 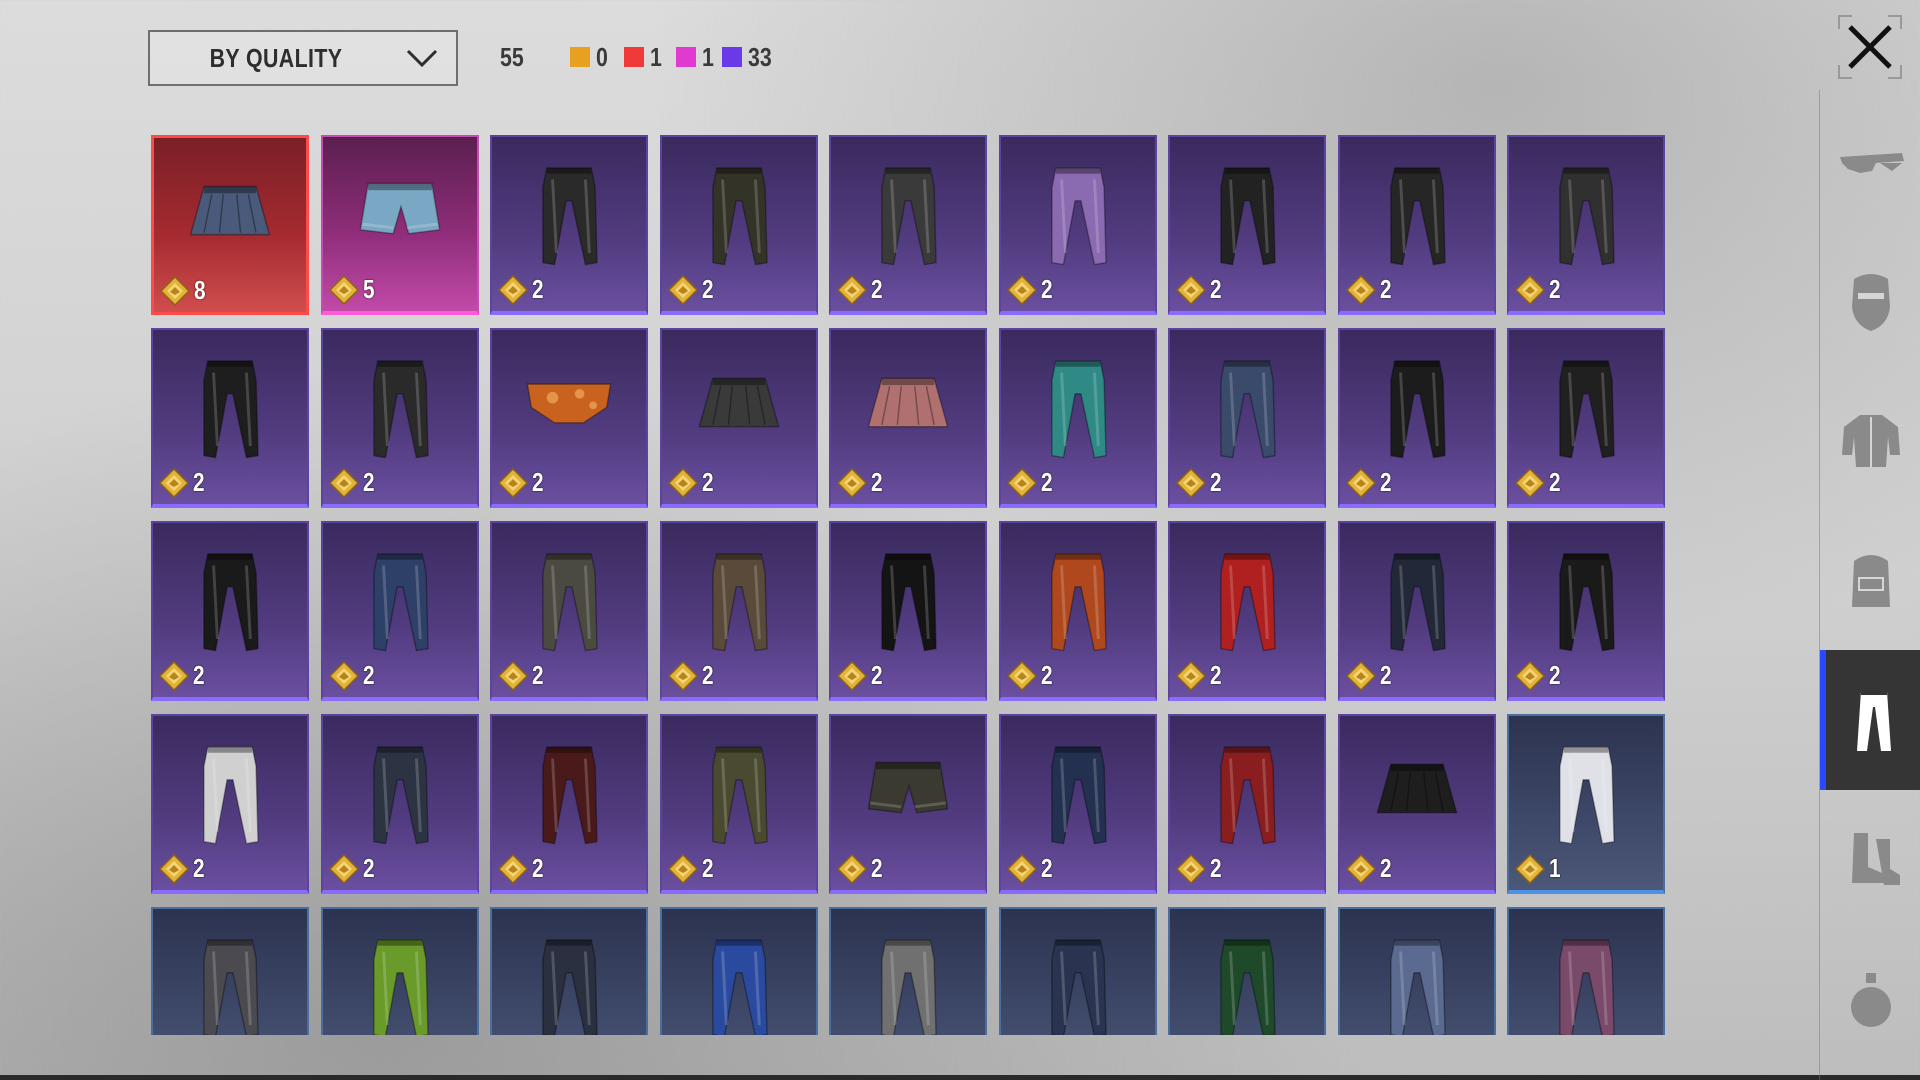 What do you see at coordinates (422, 58) in the screenshot?
I see `chevron-down-icon` at bounding box center [422, 58].